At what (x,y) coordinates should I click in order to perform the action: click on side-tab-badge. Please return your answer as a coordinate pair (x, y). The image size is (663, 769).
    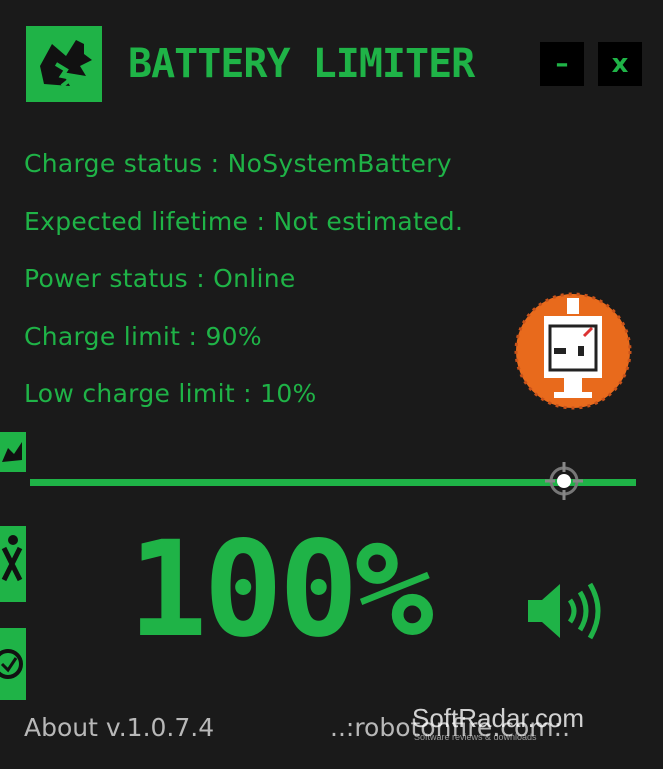
    Looking at the image, I should click on (13, 664).